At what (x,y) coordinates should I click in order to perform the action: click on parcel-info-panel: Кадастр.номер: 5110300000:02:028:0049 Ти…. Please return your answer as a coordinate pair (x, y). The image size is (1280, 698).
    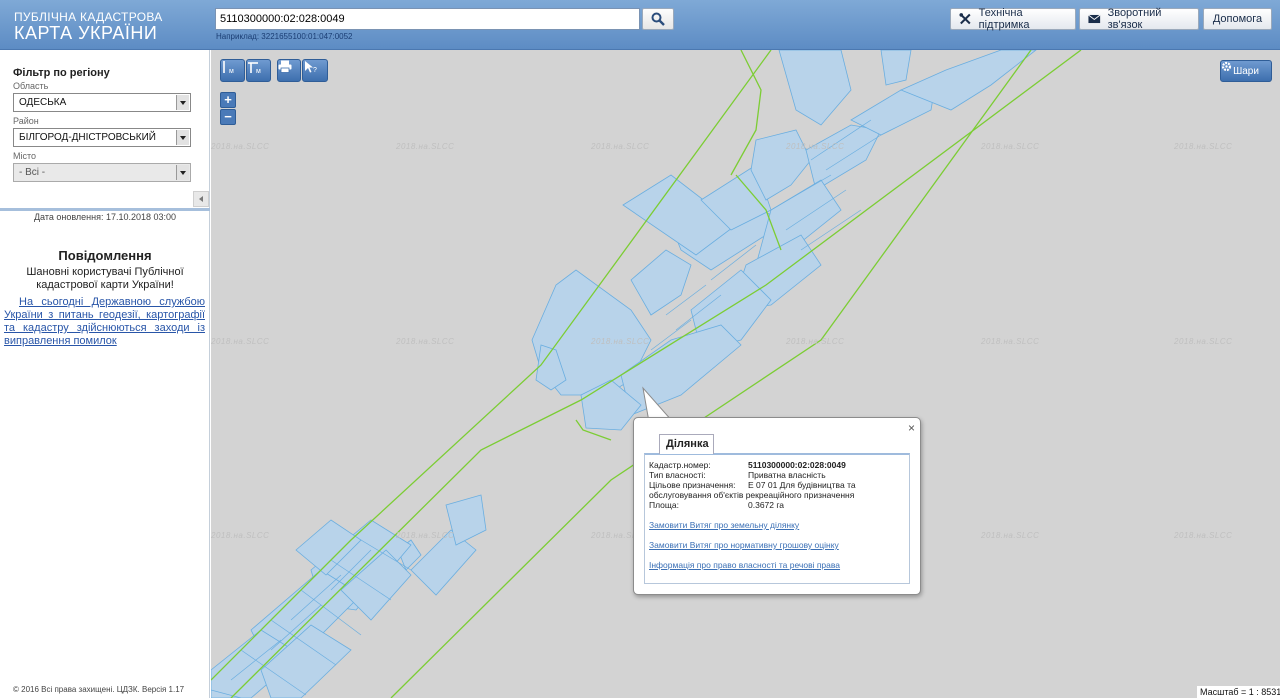
    Looking at the image, I should click on (777, 518).